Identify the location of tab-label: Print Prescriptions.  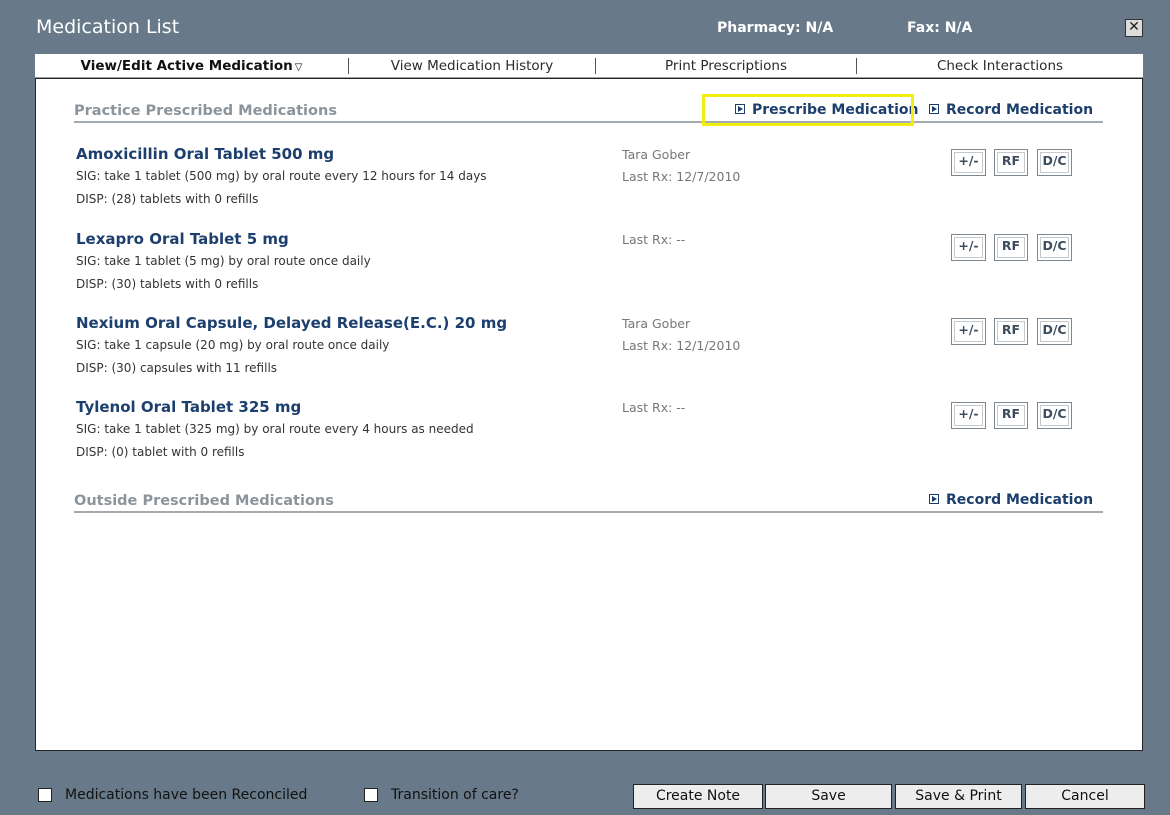
(726, 66).